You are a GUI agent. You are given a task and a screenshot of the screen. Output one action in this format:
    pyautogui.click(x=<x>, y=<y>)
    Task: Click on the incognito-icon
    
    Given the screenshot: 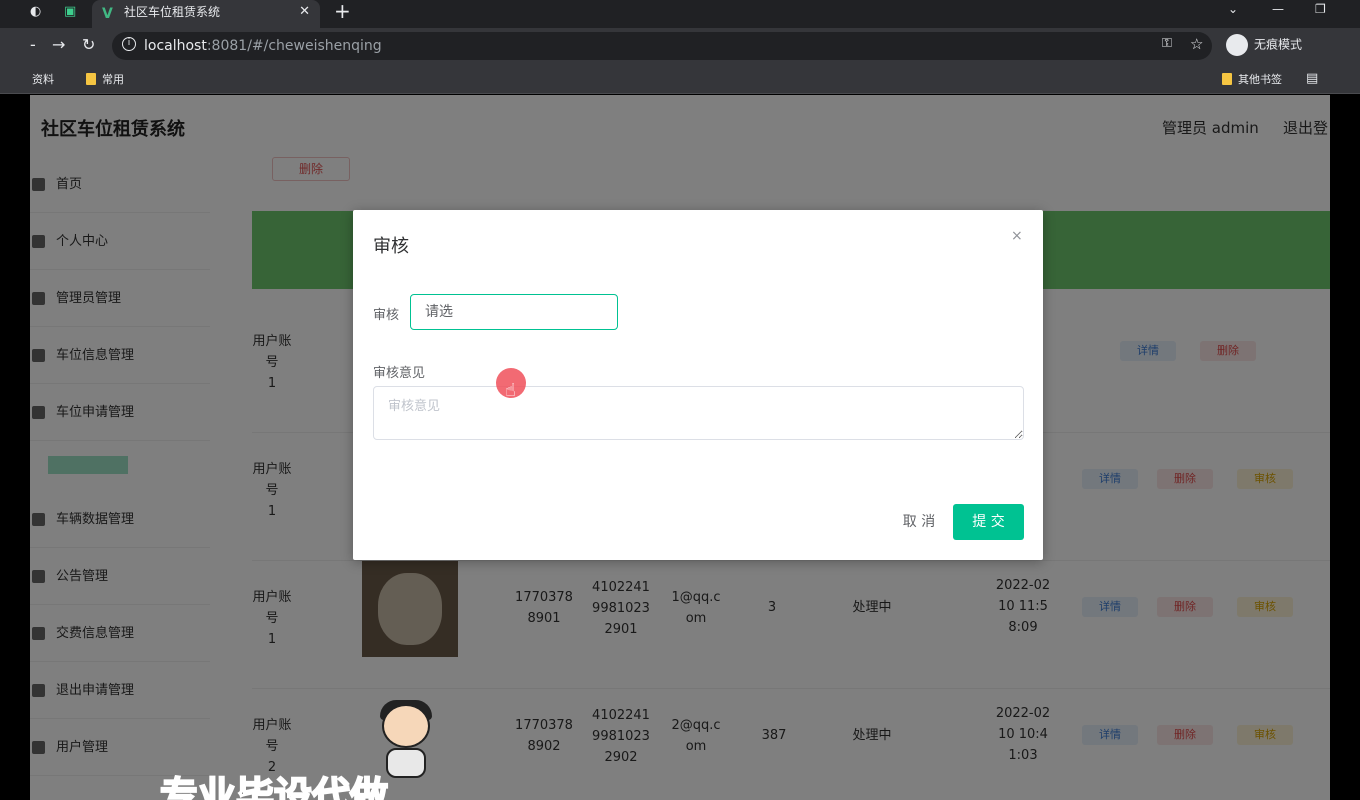 What is the action you would take?
    pyautogui.click(x=1237, y=45)
    